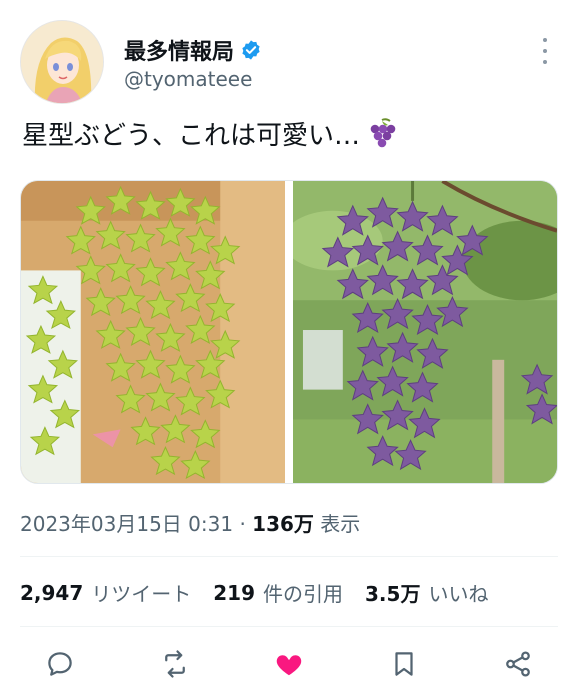  I want to click on reply-icon, so click(60, 664).